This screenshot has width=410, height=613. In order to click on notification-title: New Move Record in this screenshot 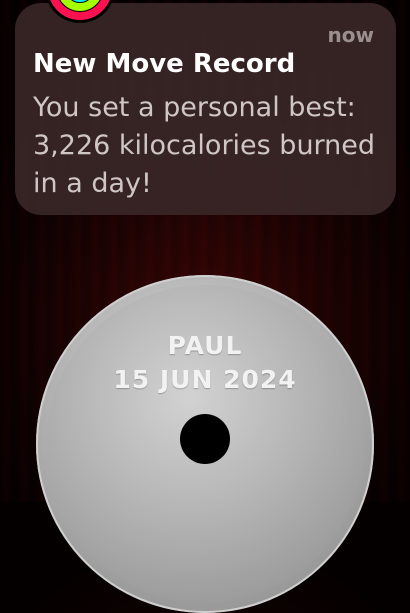, I will do `click(164, 64)`.